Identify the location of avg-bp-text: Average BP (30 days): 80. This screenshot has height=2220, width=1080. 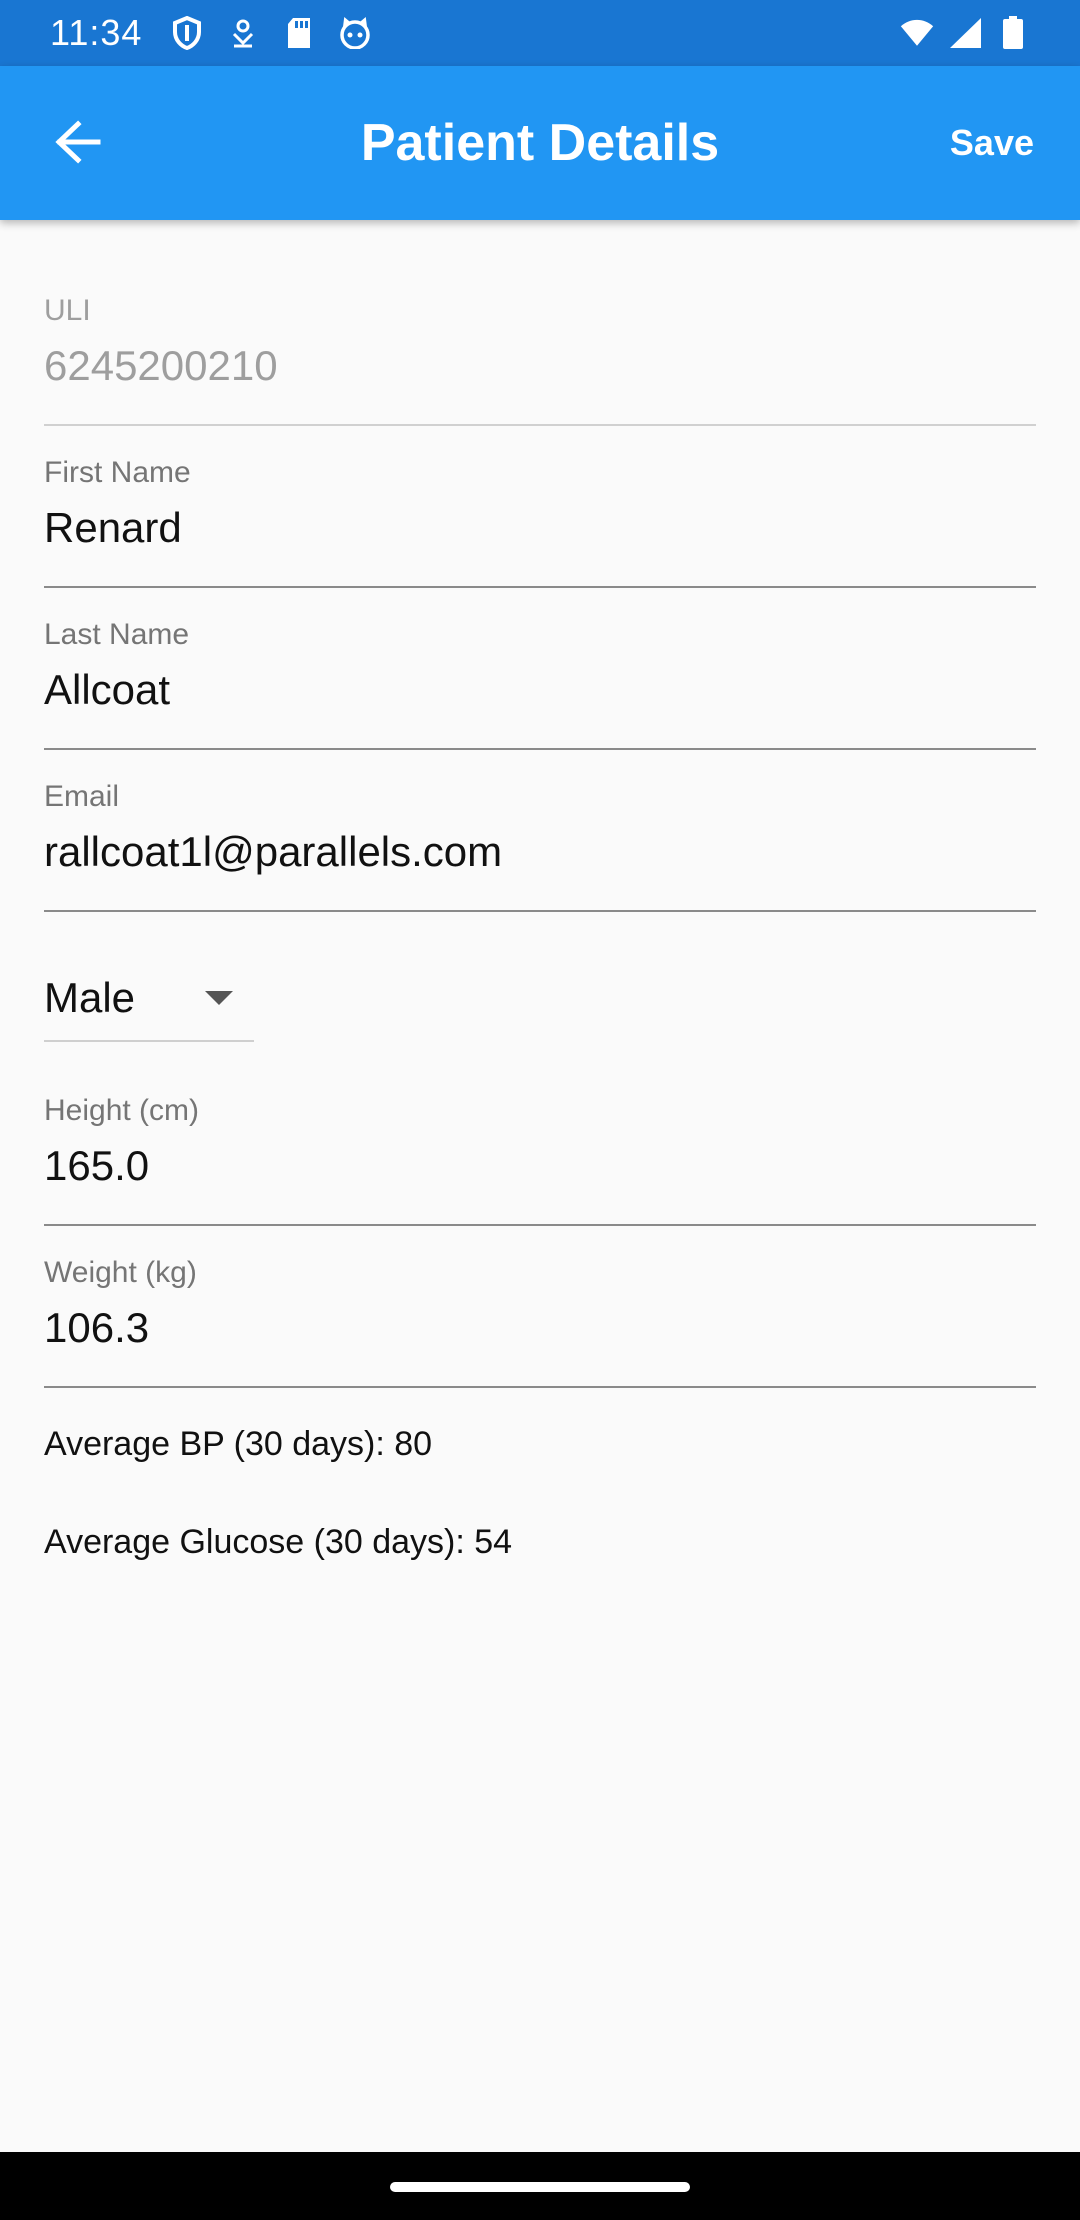
(238, 1444).